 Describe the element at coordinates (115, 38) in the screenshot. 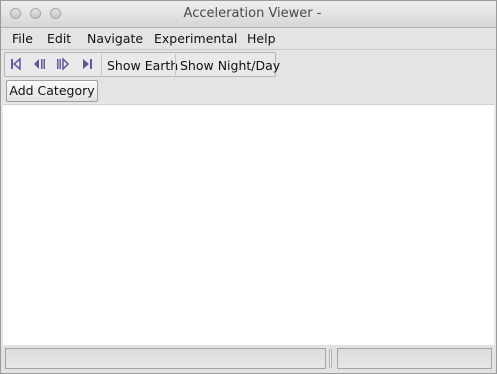

I see `menu-navigate: Navigate` at that location.